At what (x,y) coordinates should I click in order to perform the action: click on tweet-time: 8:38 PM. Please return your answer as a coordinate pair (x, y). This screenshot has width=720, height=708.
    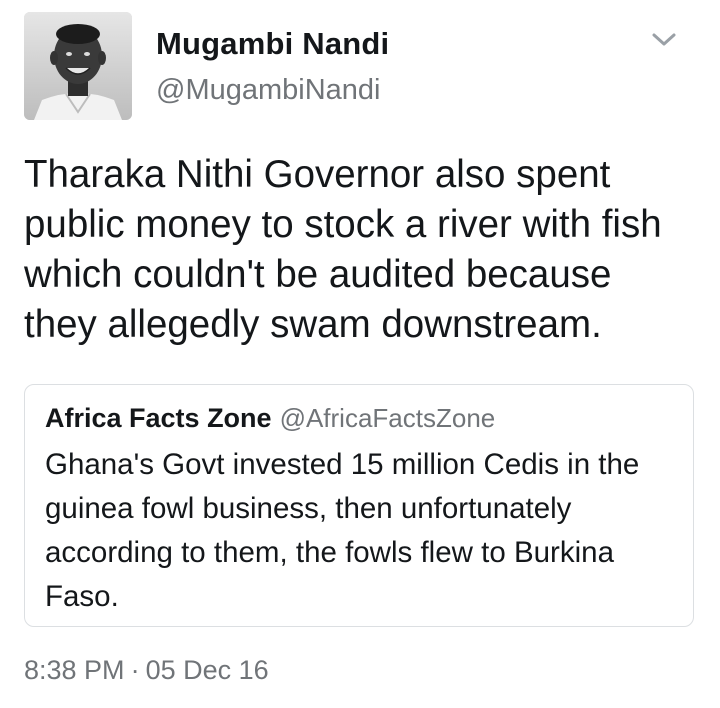
    Looking at the image, I should click on (74, 670).